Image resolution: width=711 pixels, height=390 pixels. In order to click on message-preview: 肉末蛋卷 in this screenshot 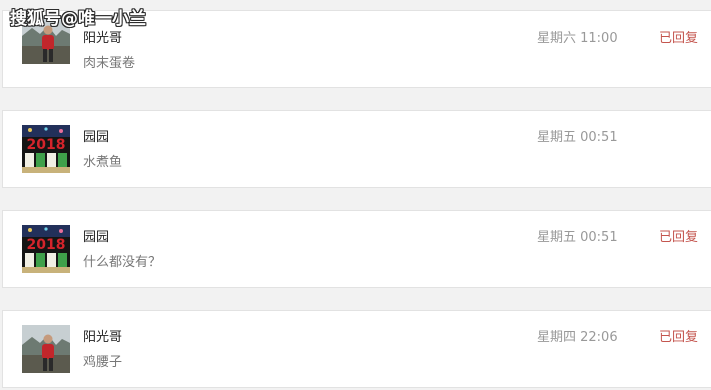, I will do `click(109, 63)`.